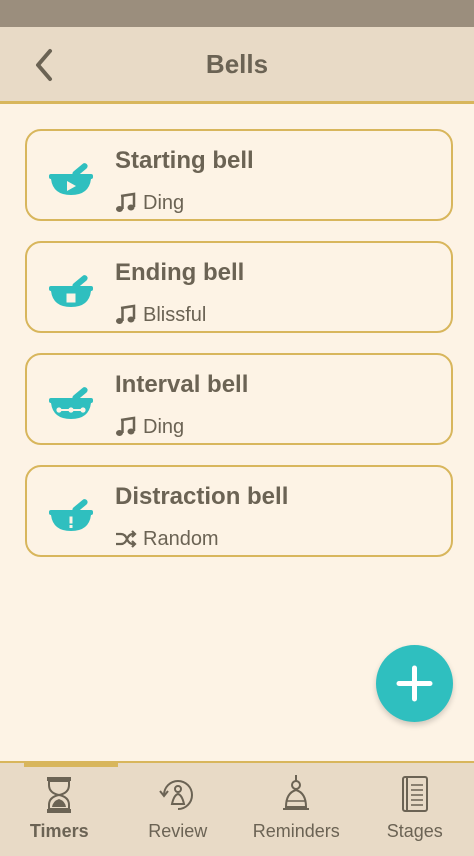  I want to click on bottom-nav: Timers Review Reminders Stag, so click(237, 808).